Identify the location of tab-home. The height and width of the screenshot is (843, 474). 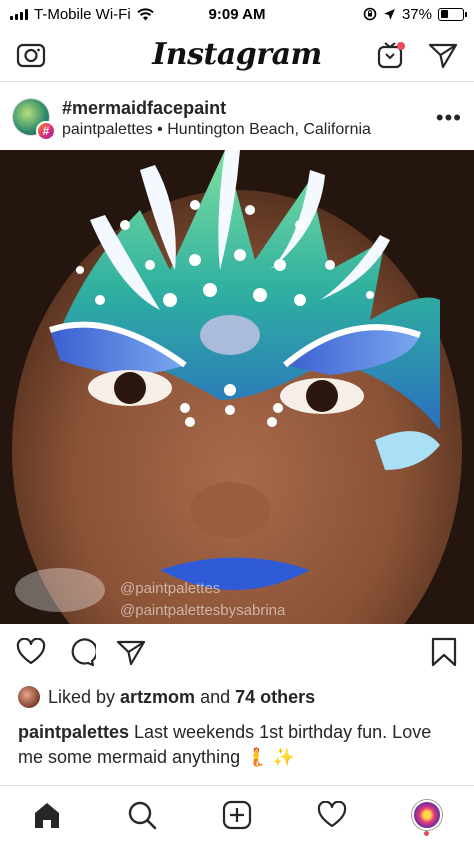
(47, 815).